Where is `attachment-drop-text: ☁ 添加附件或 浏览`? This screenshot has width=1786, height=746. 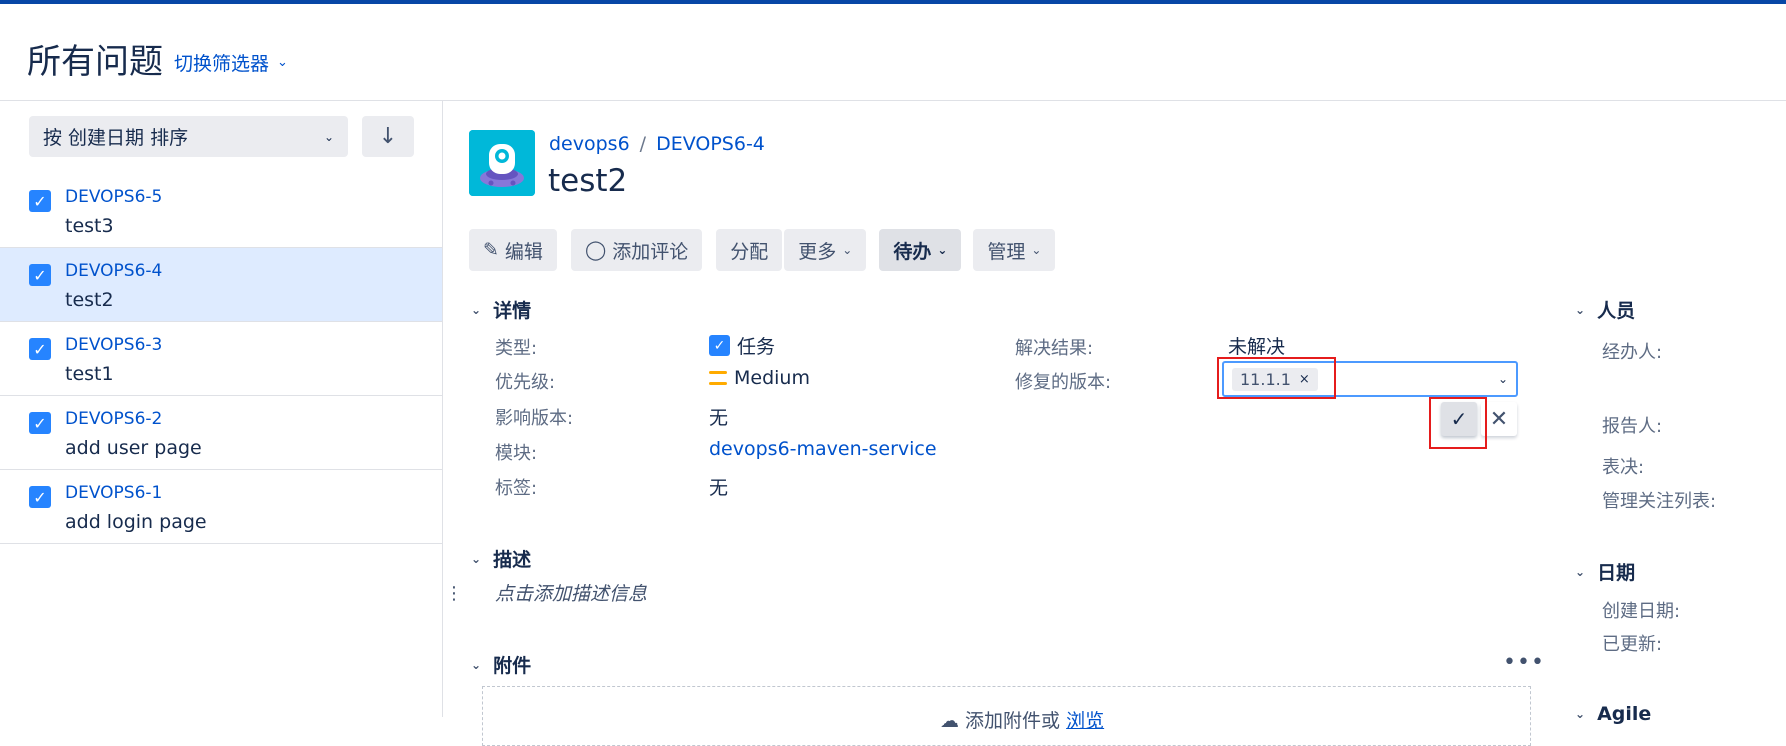 attachment-drop-text: ☁ 添加附件或 浏览 is located at coordinates (1022, 719).